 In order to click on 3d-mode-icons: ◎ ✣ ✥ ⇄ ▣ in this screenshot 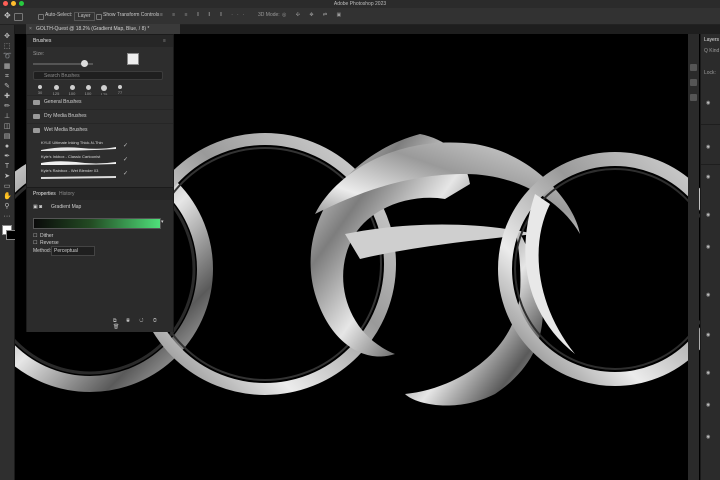, I will do `click(313, 15)`.